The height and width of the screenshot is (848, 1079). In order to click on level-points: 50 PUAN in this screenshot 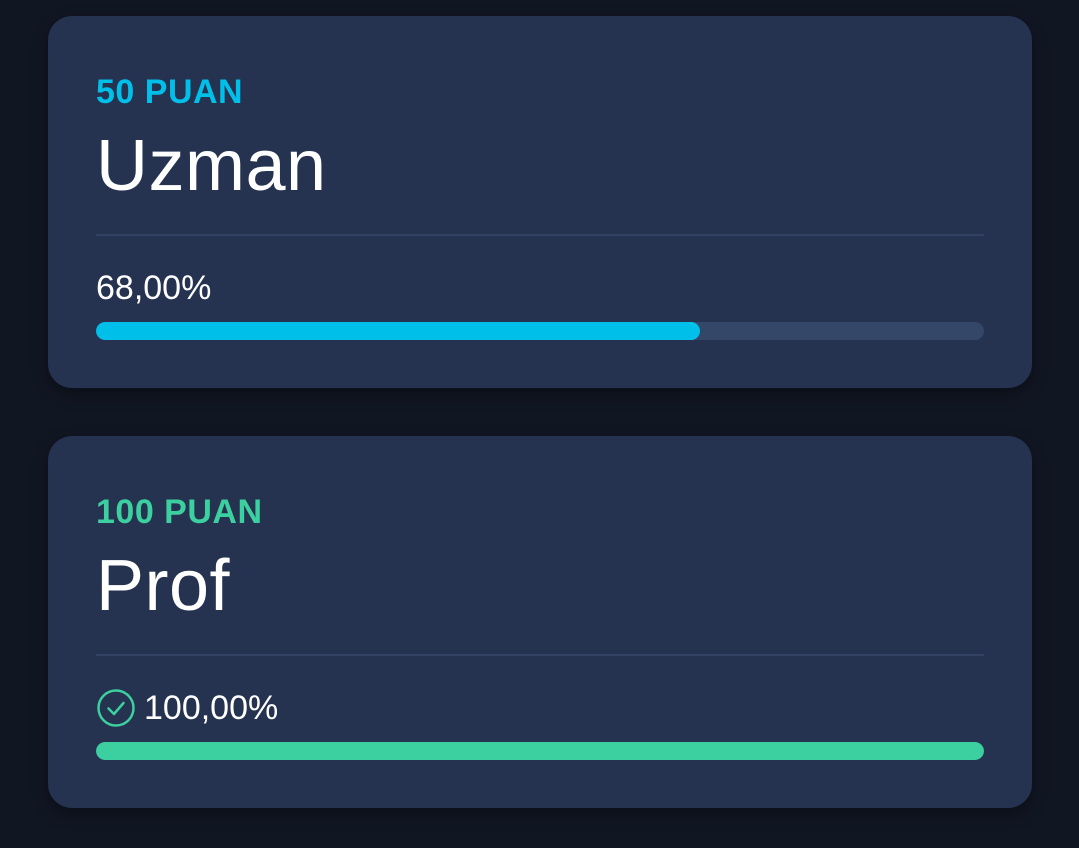, I will do `click(170, 92)`.